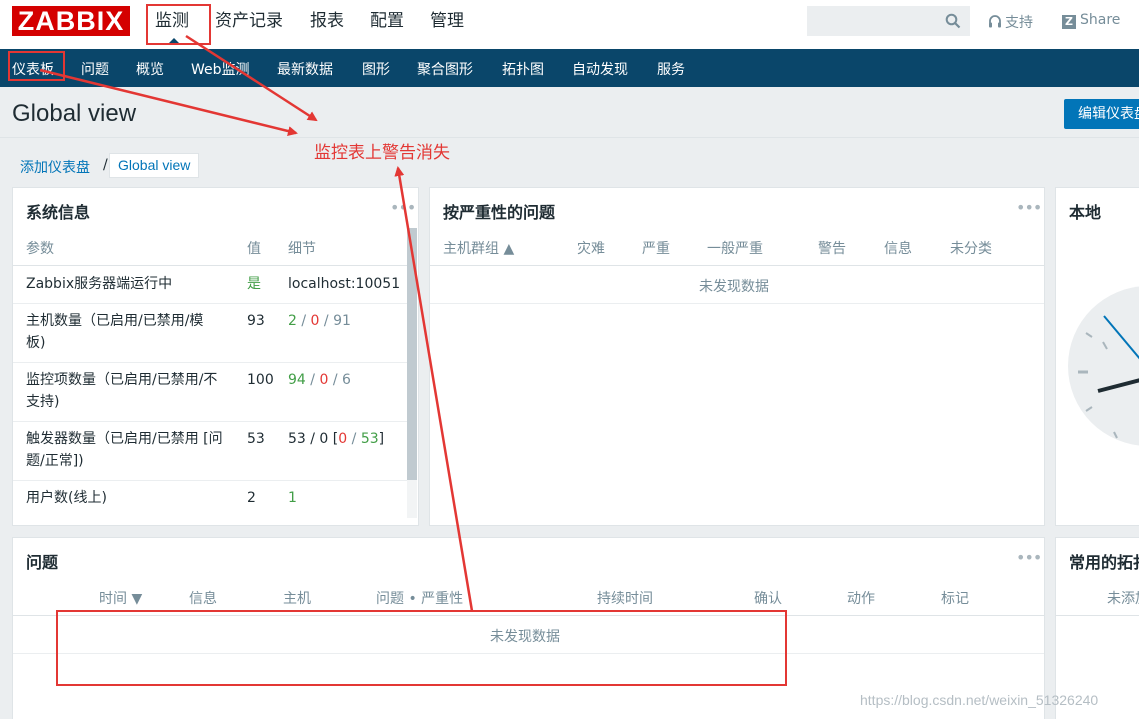  I want to click on annotation-box-dashboard, so click(36, 66).